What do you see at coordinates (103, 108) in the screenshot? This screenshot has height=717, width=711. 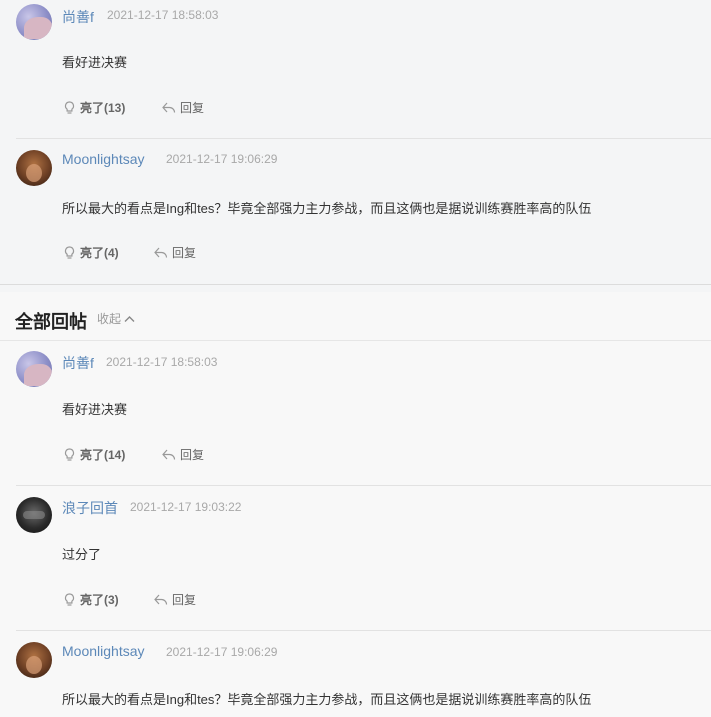 I see `like-label: 亮了(13)` at bounding box center [103, 108].